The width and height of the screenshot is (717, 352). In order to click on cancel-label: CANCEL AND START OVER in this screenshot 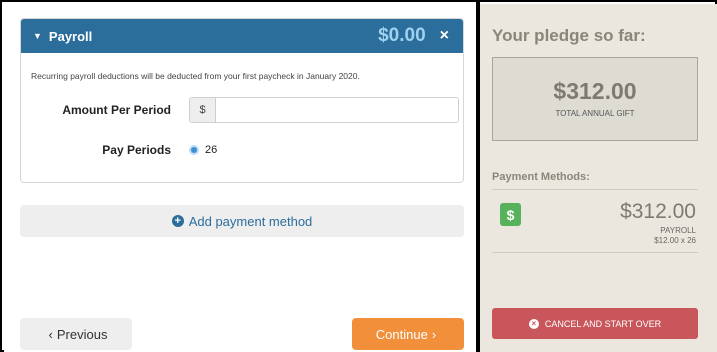, I will do `click(603, 323)`.